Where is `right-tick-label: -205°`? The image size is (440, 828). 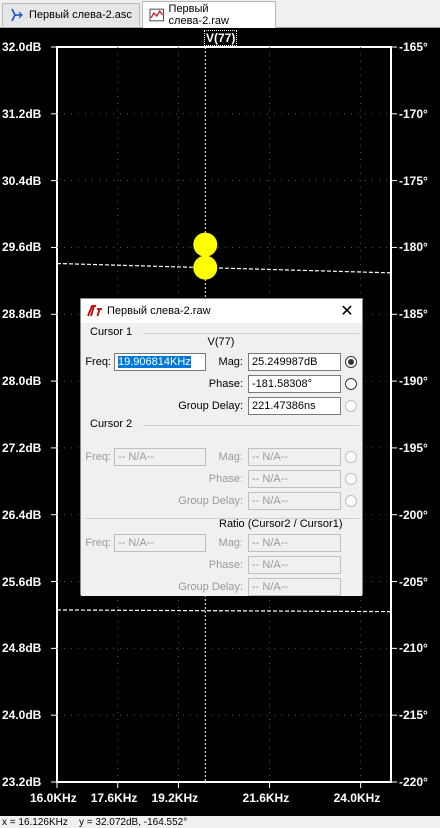
right-tick-label: -205° is located at coordinates (413, 581).